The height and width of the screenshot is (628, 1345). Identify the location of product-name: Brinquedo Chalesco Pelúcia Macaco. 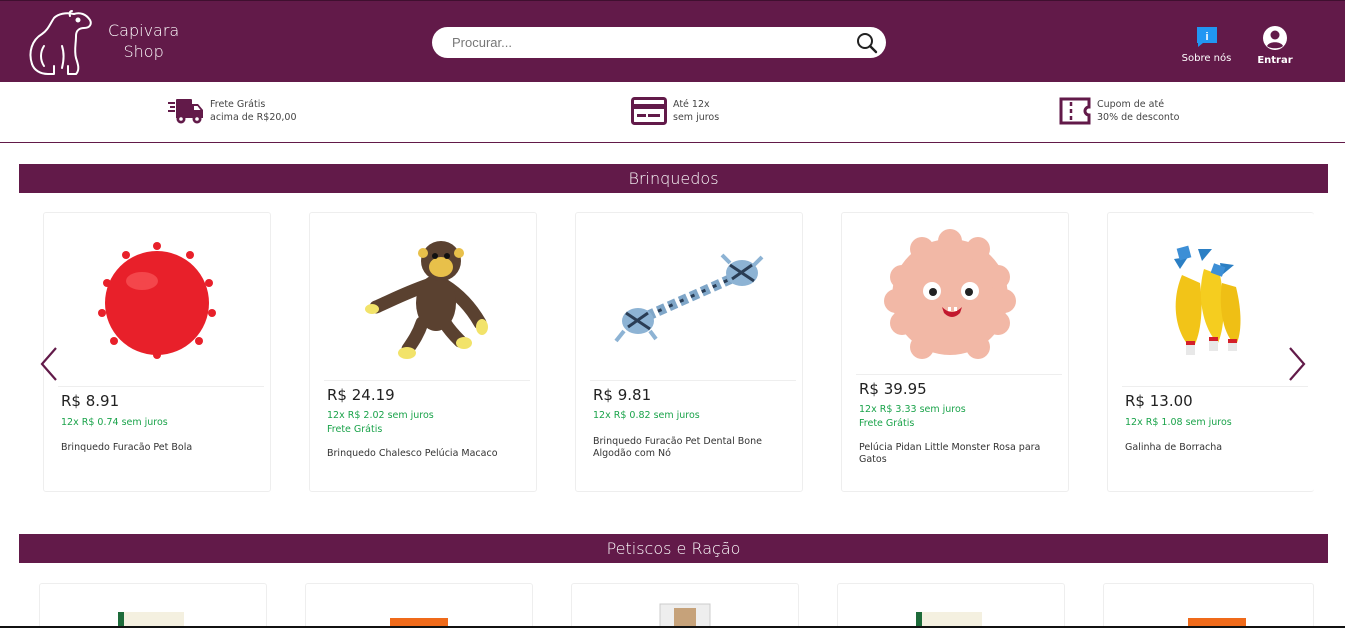
(425, 454).